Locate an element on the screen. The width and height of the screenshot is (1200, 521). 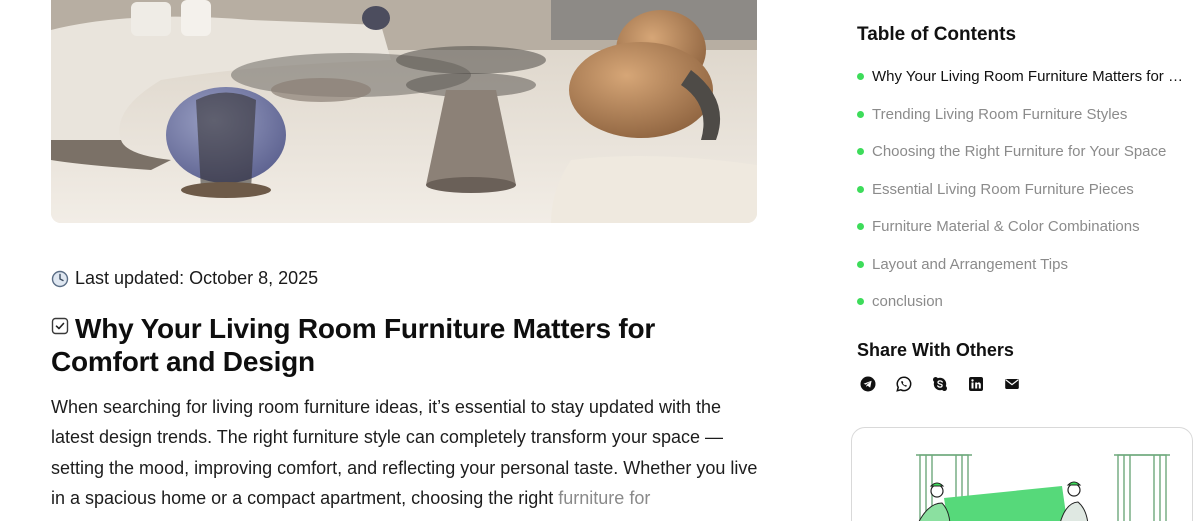
furniture-delivery-illustration is located at coordinates (1043, 487).